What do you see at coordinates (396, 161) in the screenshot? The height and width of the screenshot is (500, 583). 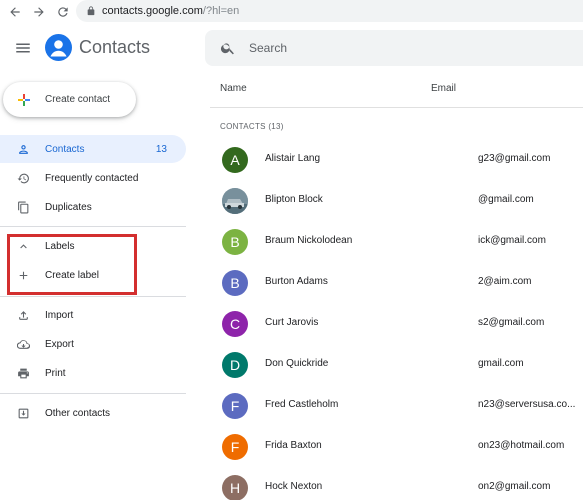 I see `contact-row: A Alistair Lang g23@gmail.com` at bounding box center [396, 161].